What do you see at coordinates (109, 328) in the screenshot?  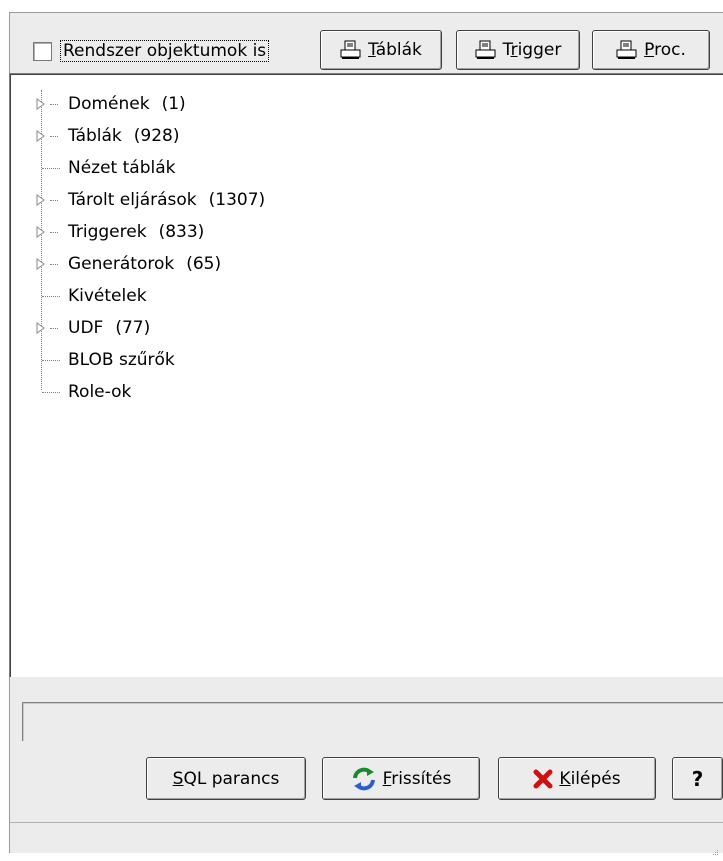 I see `tree-item-label: UDF(77)` at bounding box center [109, 328].